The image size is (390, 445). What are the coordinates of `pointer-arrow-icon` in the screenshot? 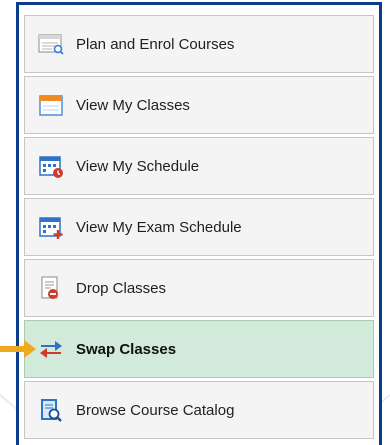 It's located at (18, 349).